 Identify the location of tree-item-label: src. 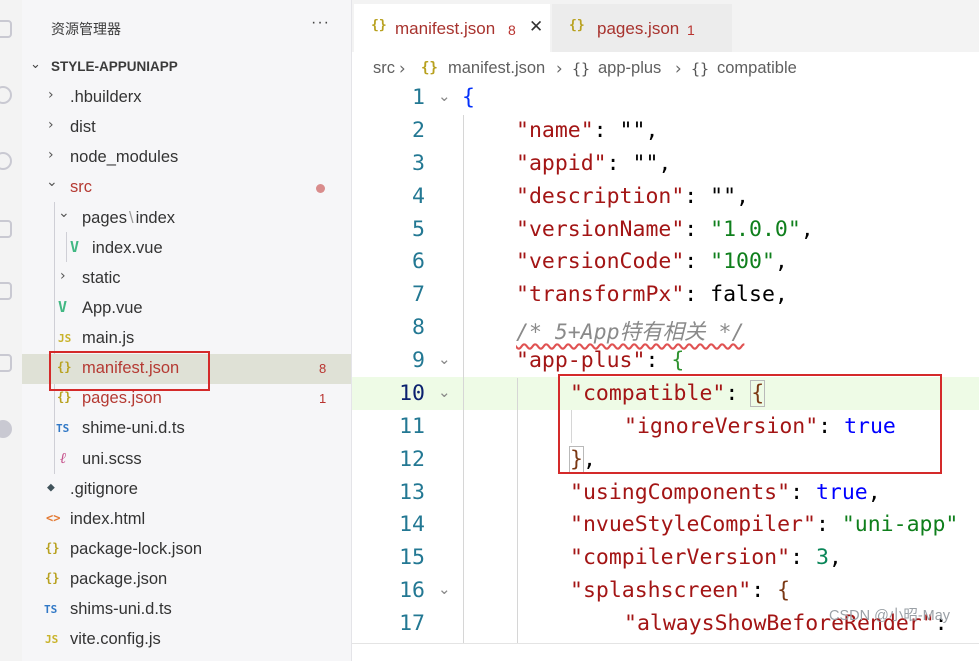
(81, 187).